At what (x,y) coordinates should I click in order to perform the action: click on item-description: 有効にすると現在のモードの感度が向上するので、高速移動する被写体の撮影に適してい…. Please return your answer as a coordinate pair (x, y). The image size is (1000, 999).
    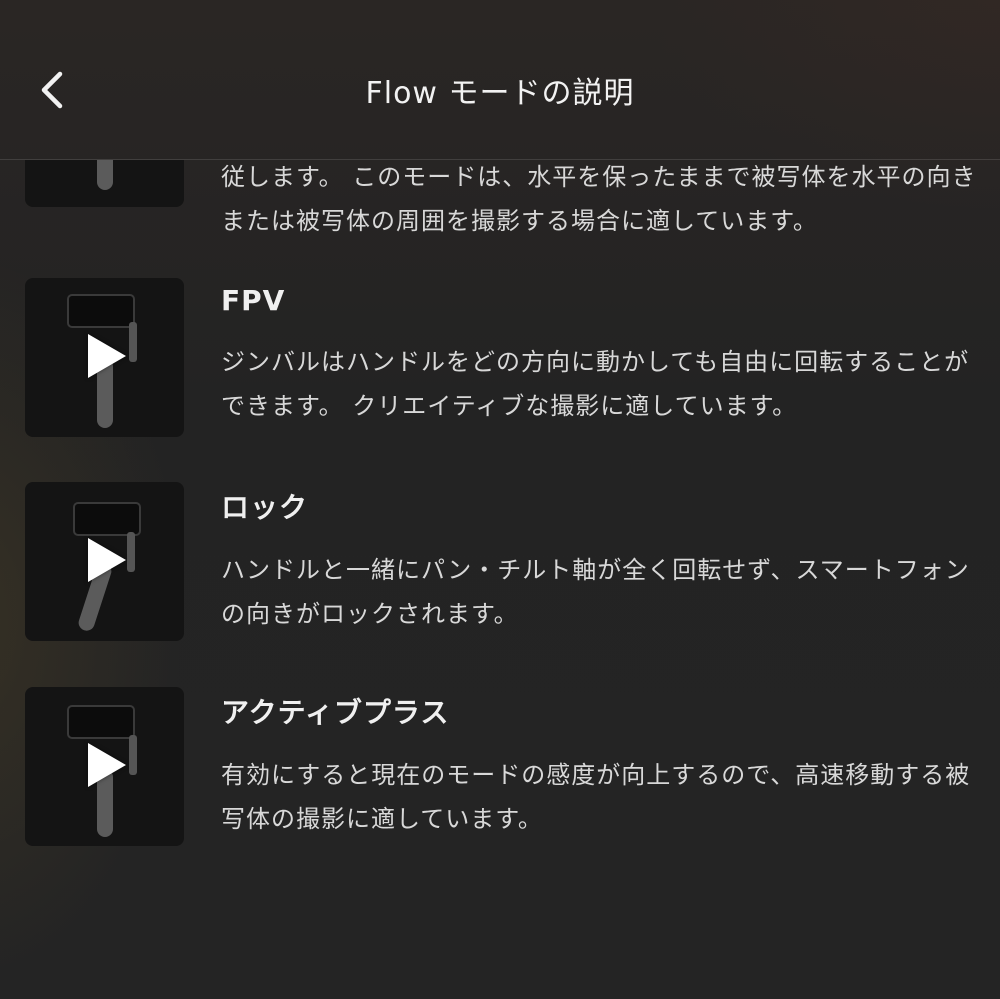
    Looking at the image, I should click on (596, 797).